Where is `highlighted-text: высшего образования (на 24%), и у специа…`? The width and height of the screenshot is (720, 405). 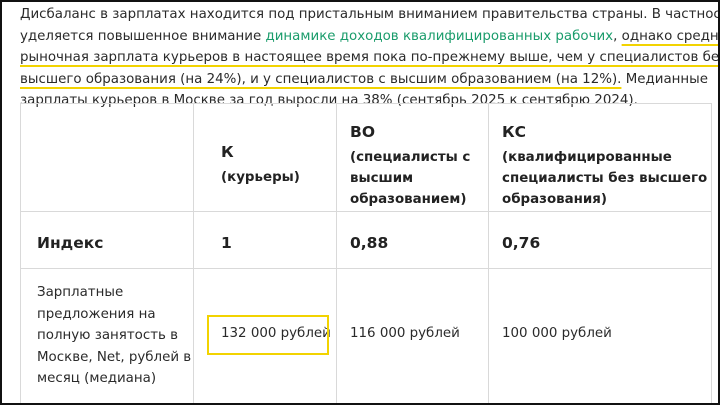 highlighted-text: высшего образования (на 24%), и у специа… is located at coordinates (321, 79).